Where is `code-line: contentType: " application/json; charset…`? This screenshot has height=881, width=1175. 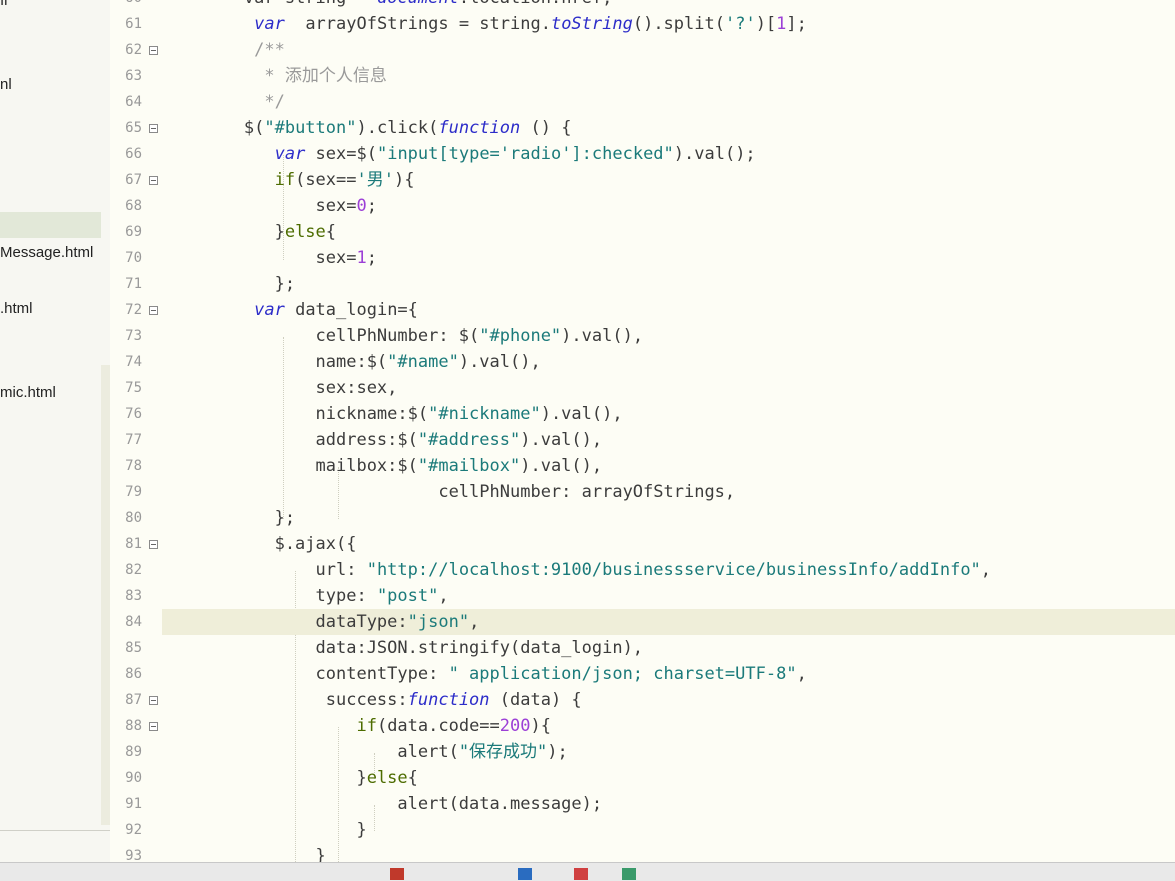
code-line: contentType: " application/json; charset… is located at coordinates (668, 674).